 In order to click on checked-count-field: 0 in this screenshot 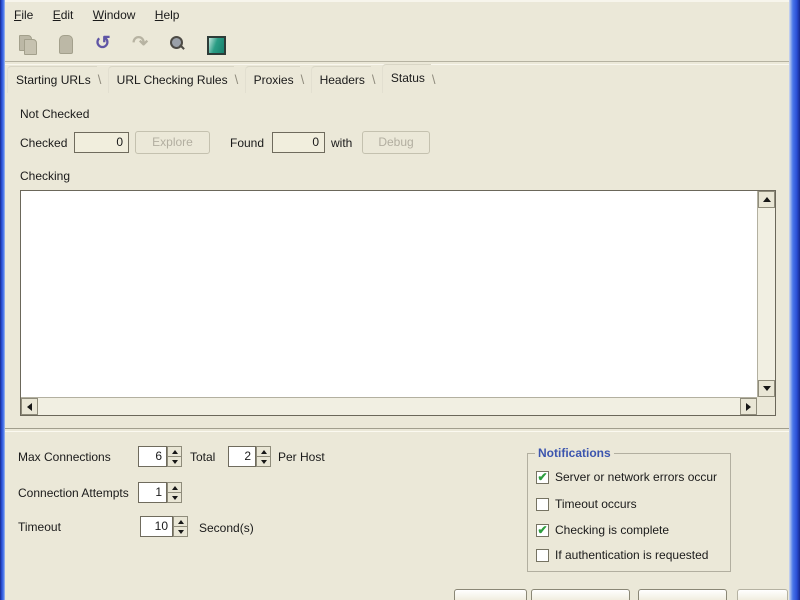, I will do `click(101, 142)`.